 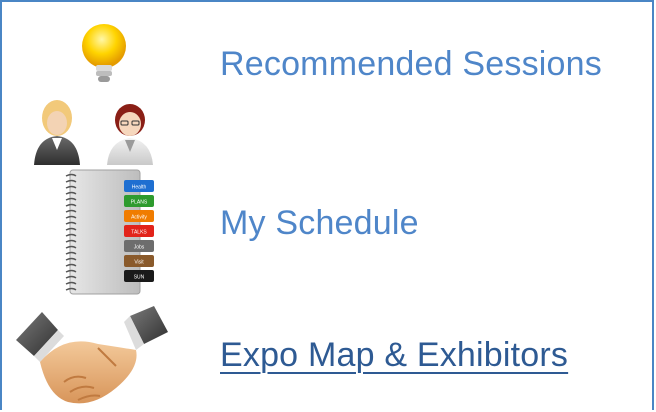 What do you see at coordinates (411, 64) in the screenshot?
I see `recommended-sessions-link: Recommended Sessions` at bounding box center [411, 64].